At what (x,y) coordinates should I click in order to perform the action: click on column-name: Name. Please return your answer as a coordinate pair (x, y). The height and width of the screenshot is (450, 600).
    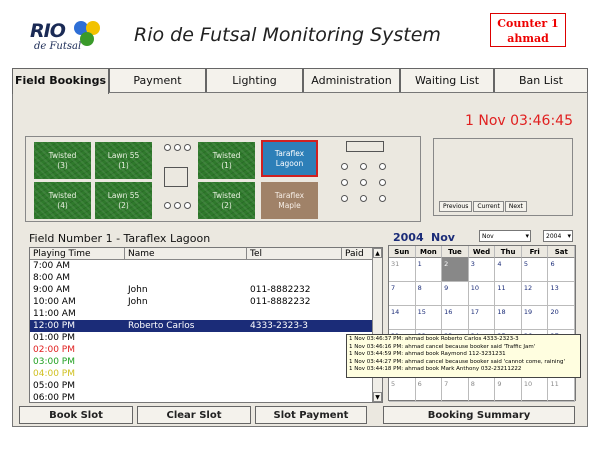
    Looking at the image, I should click on (186, 254).